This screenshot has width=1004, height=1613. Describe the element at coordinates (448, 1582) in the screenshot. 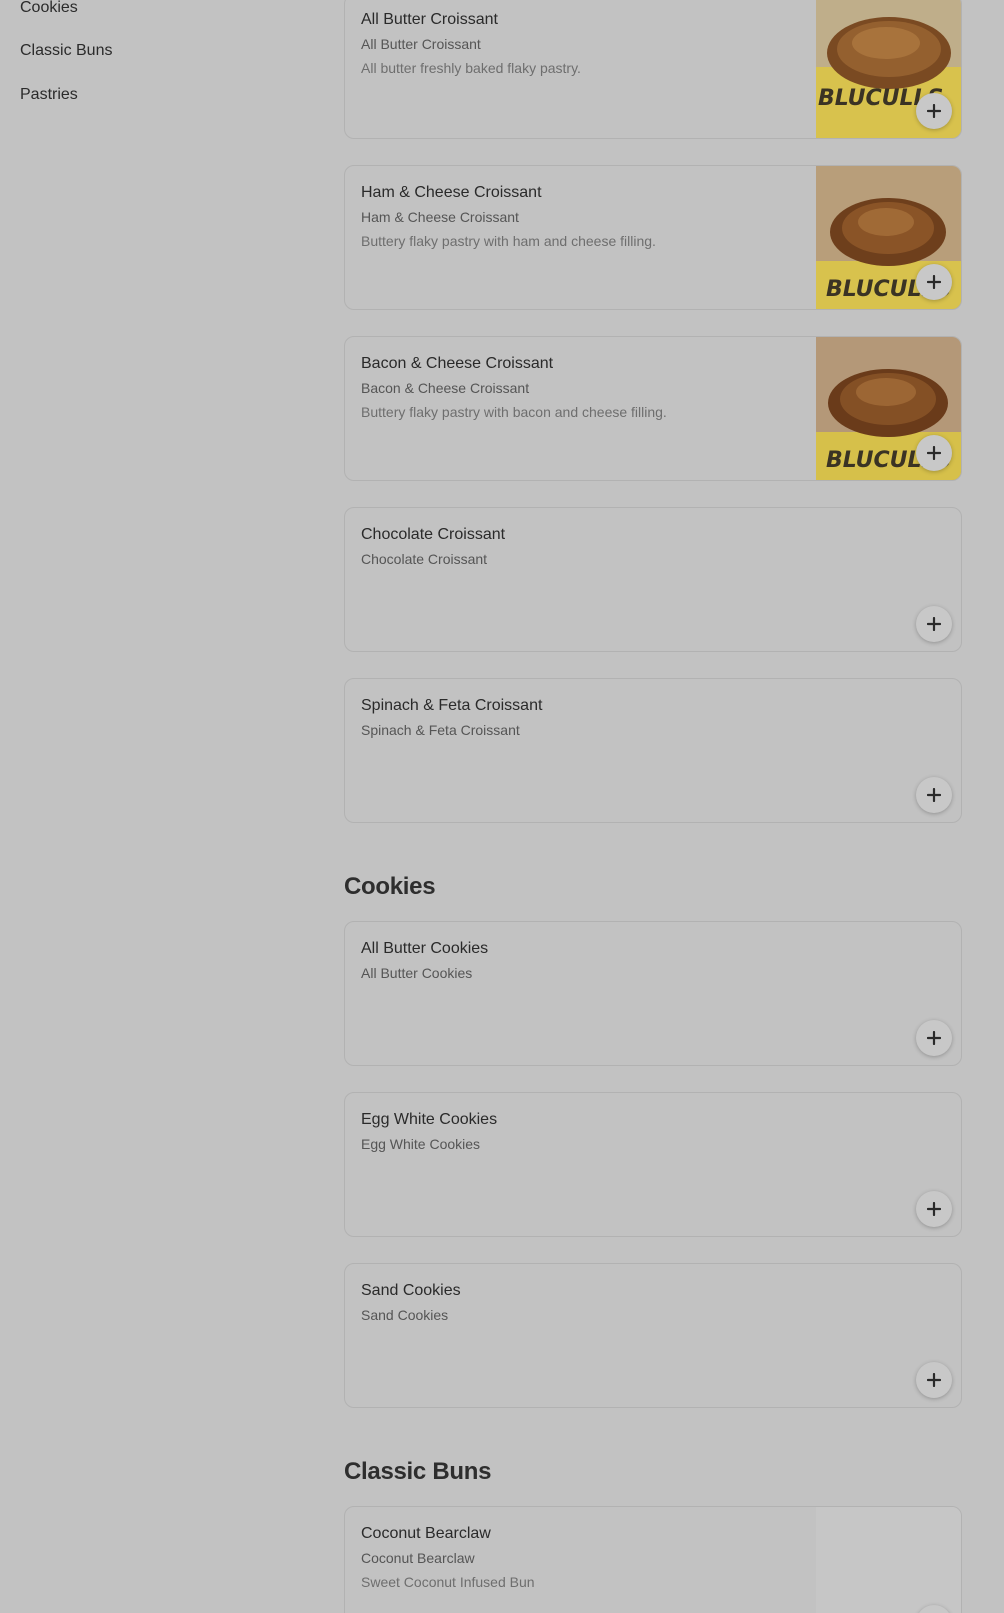

I see `item-description: Sweet Coconut Infused Bun` at that location.